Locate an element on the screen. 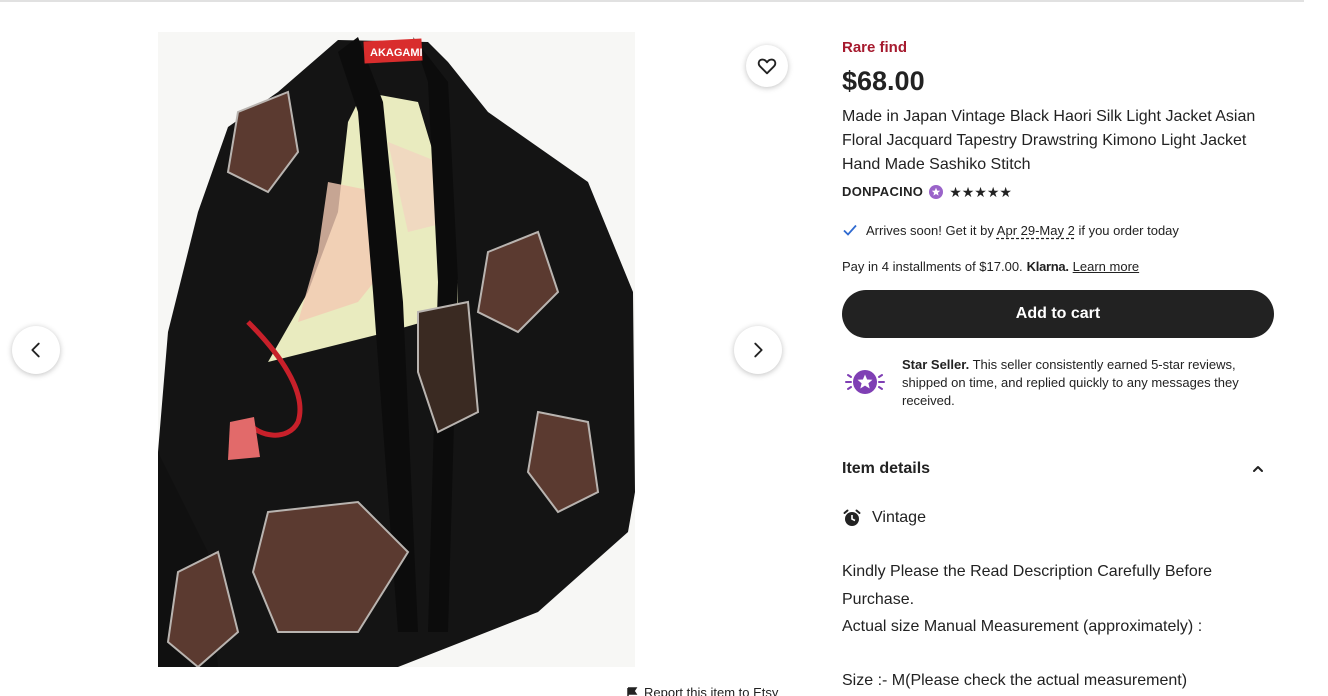  rare-find-label: Rare find is located at coordinates (875, 47).